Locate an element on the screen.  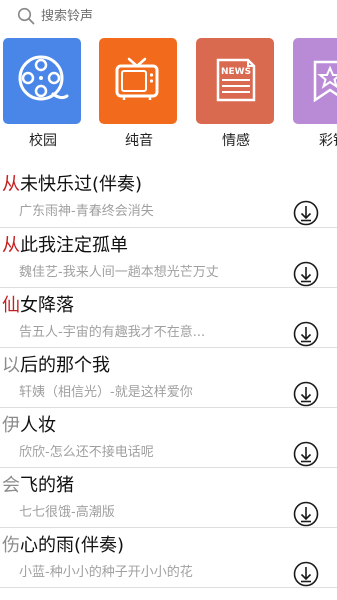
song-subtitle: 轩姨（相信光）-就是这样爱你 is located at coordinates (106, 392).